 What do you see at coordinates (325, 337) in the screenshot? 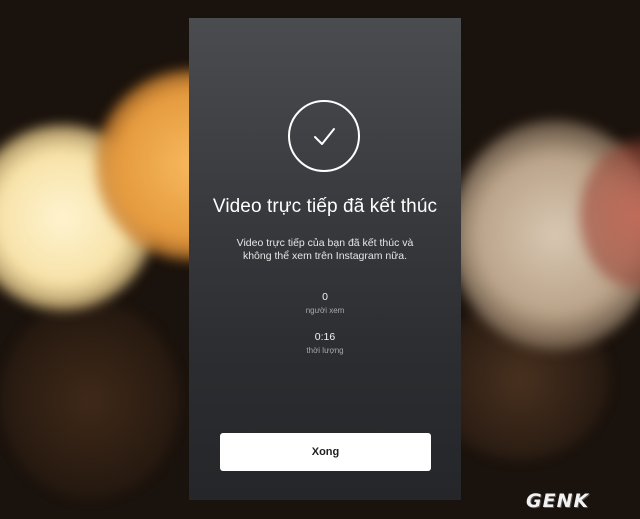
I see `duration-value: 0:16` at bounding box center [325, 337].